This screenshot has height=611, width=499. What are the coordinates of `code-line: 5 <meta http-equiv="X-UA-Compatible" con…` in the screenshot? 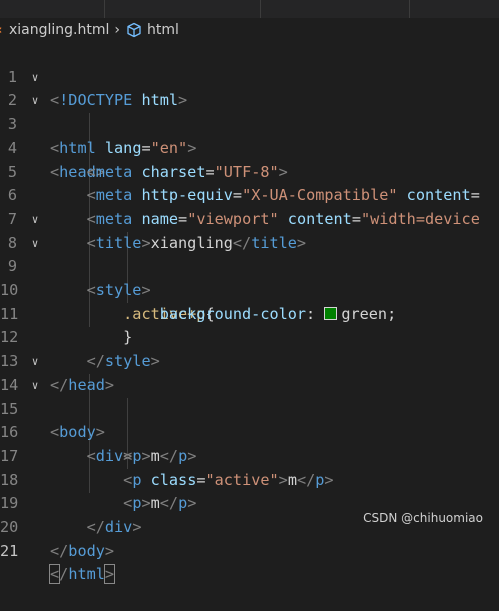 It's located at (249, 171).